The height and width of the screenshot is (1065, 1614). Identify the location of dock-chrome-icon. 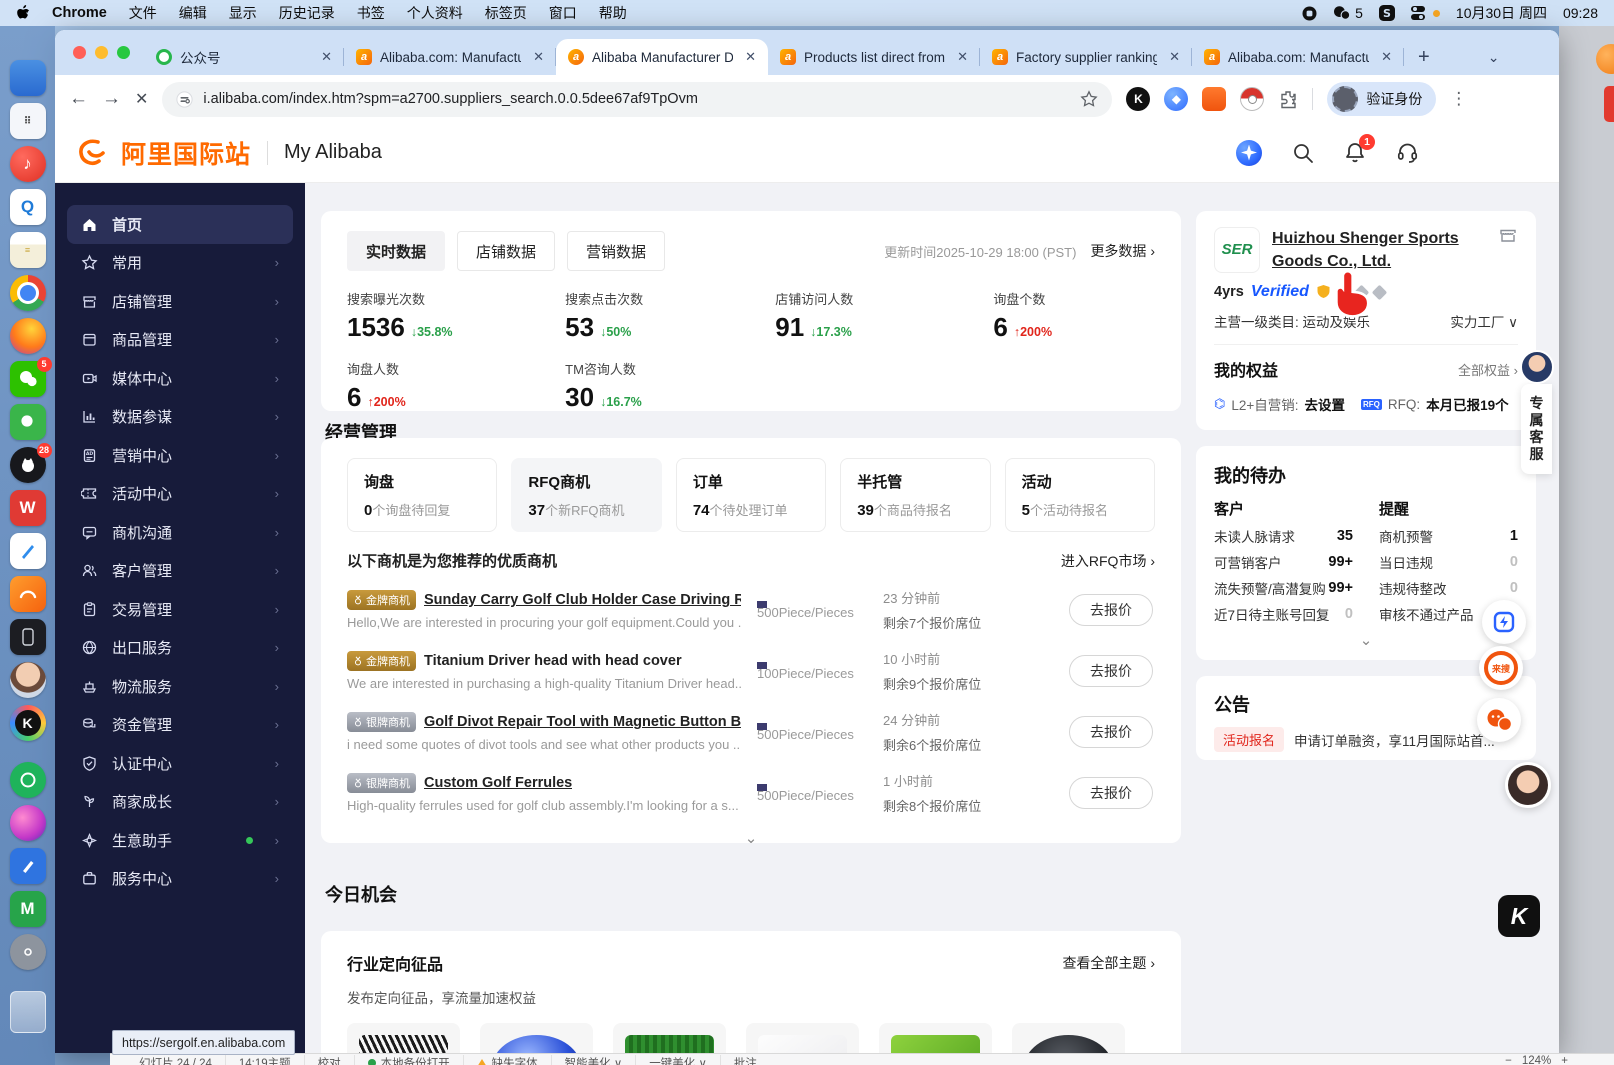
(27, 293).